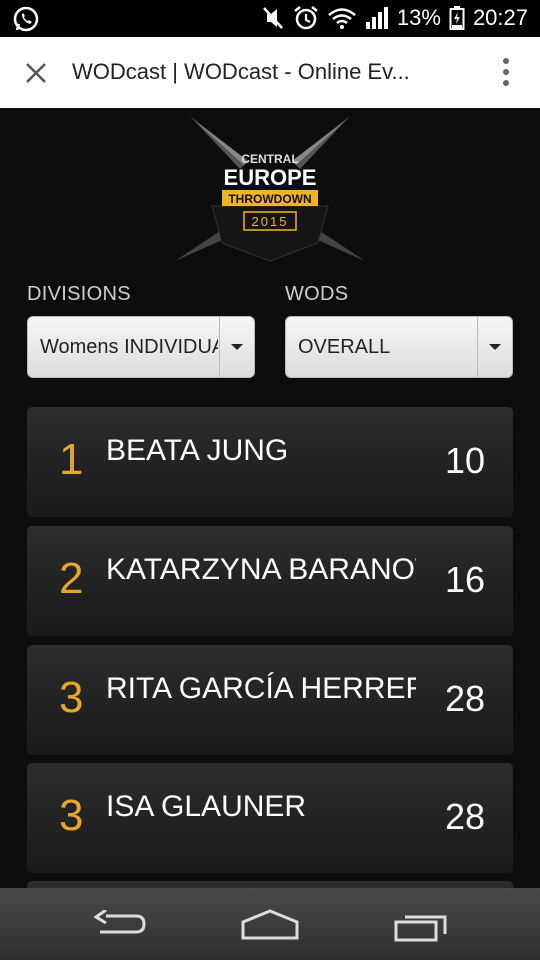 The image size is (540, 960). I want to click on home-icon, so click(270, 924).